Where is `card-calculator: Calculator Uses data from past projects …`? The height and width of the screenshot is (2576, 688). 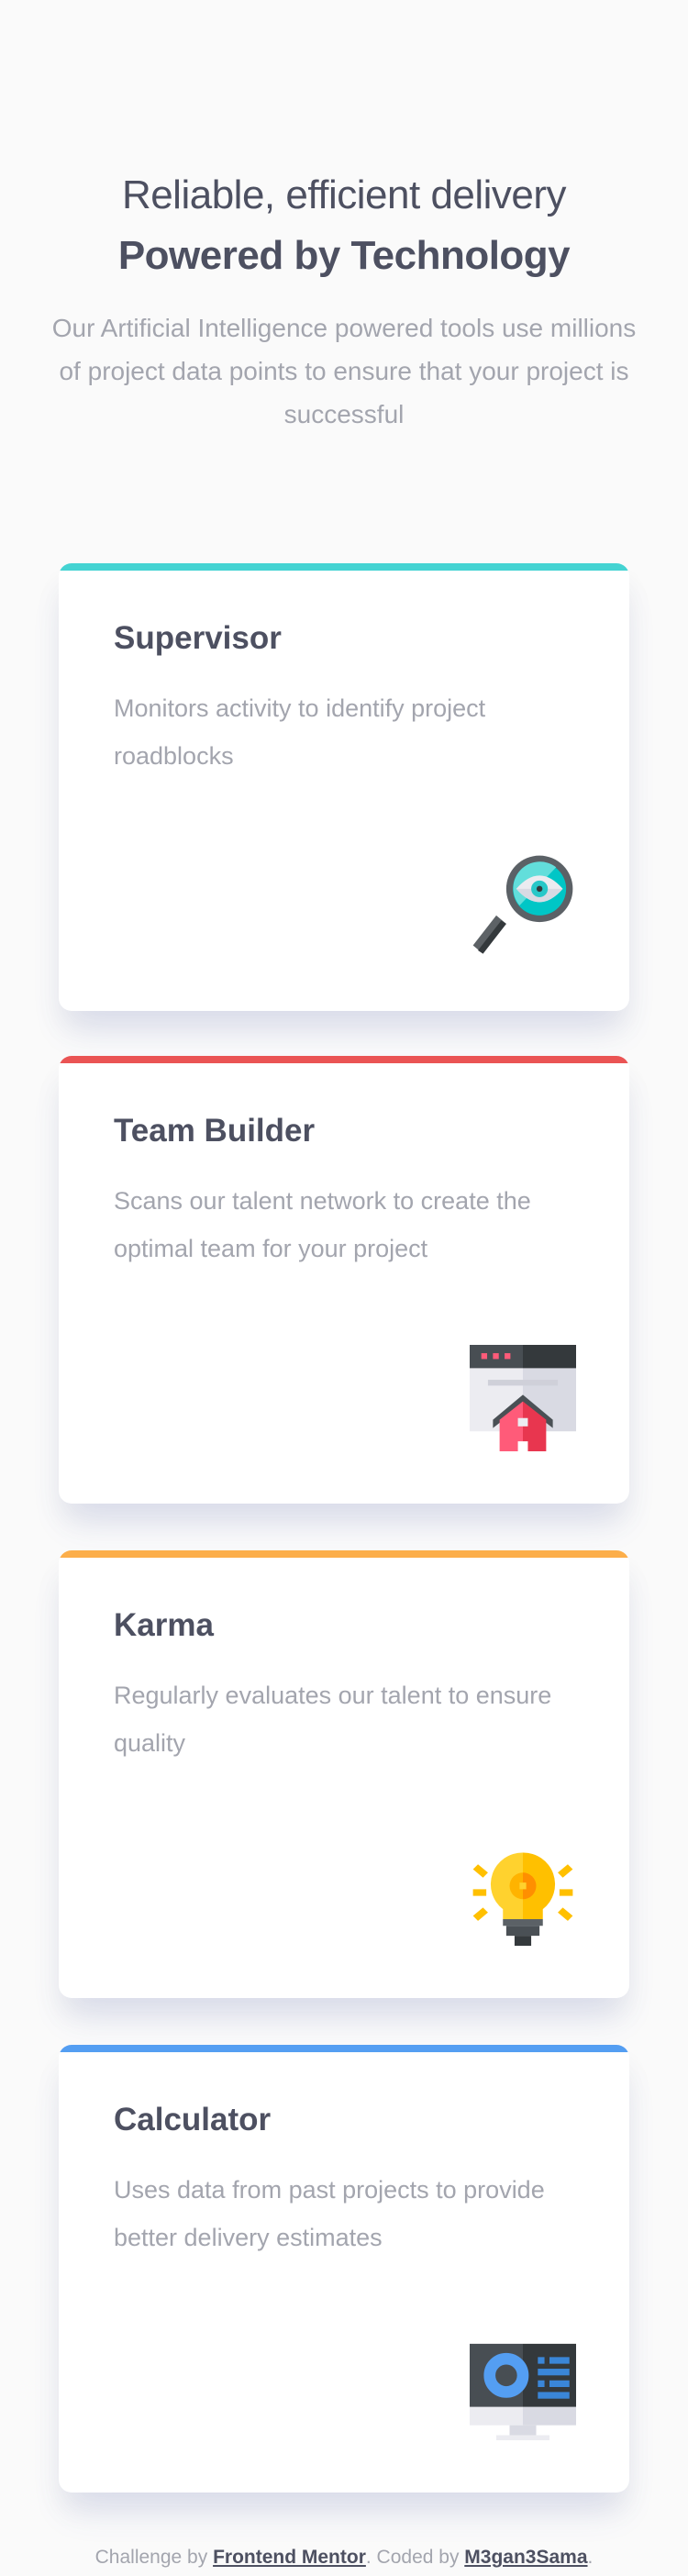 card-calculator: Calculator Uses data from past projects … is located at coordinates (344, 2269).